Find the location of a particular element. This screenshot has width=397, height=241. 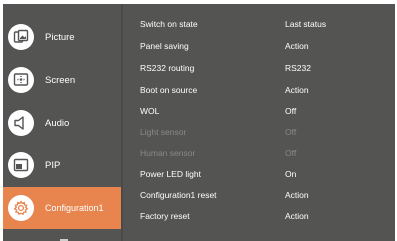

screen-icon is located at coordinates (21, 80).